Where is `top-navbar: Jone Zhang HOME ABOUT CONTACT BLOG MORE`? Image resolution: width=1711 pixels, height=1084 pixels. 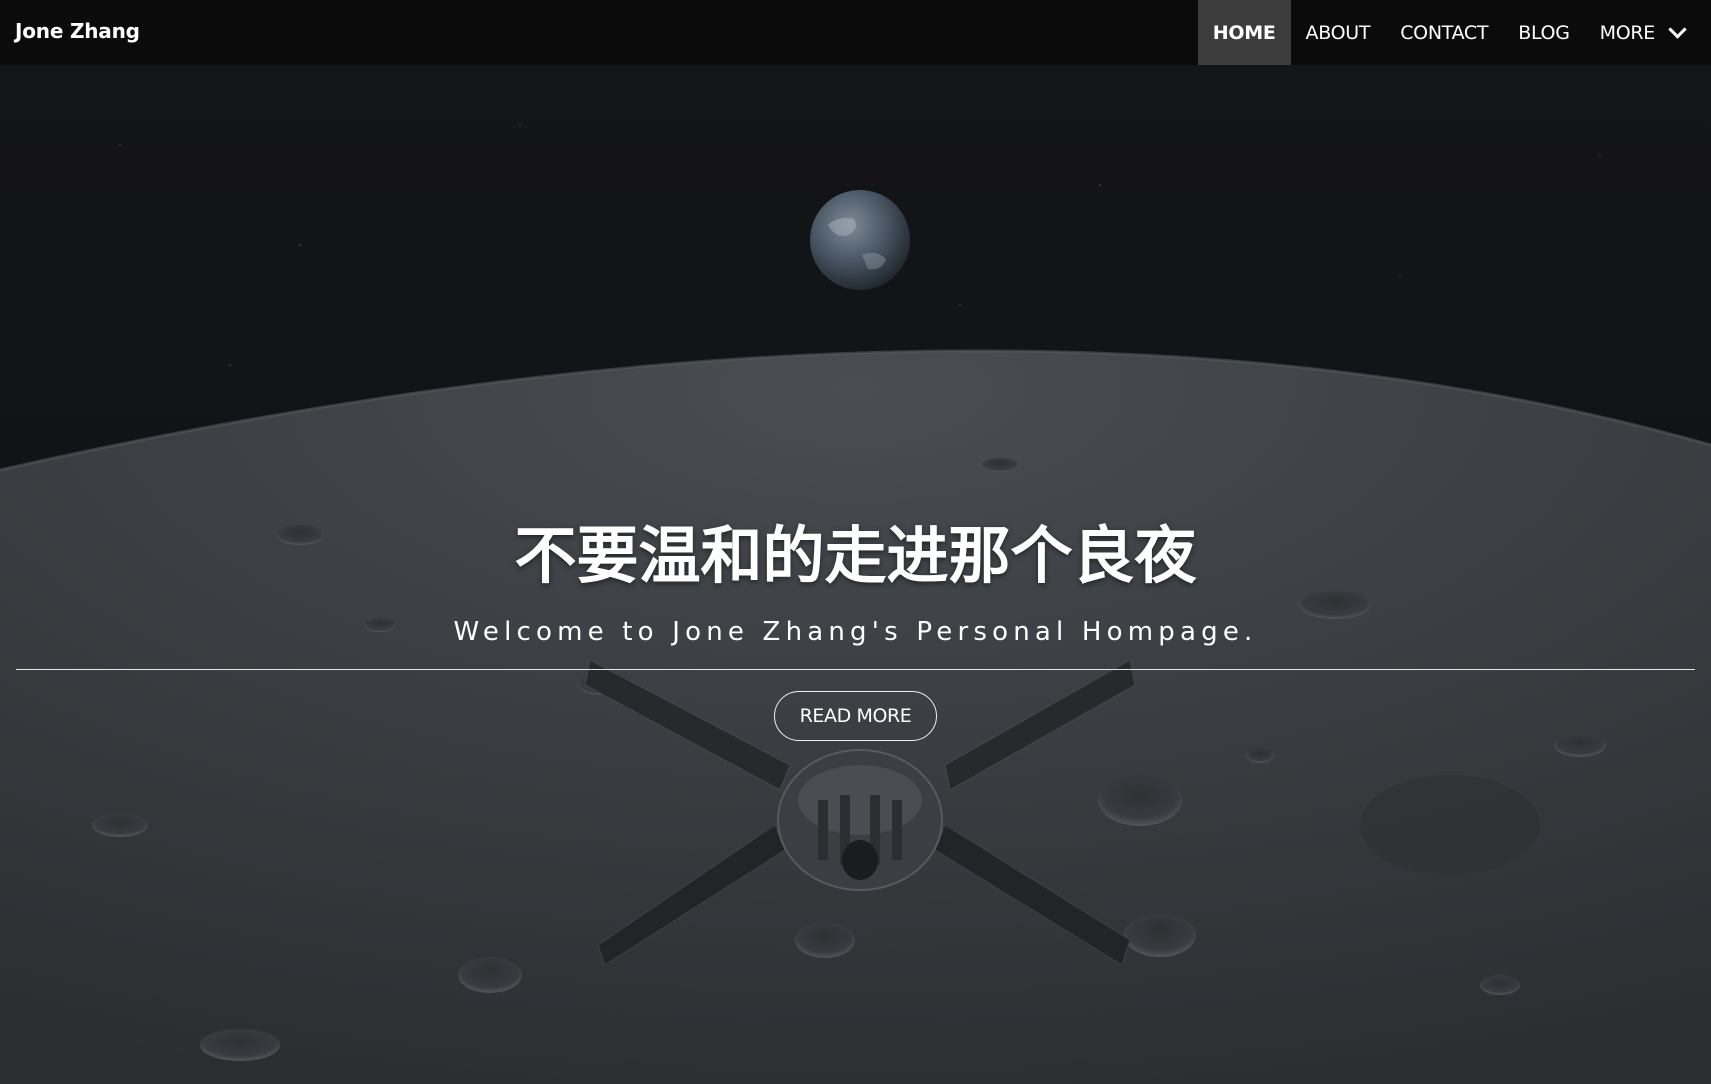 top-navbar: Jone Zhang HOME ABOUT CONTACT BLOG MORE is located at coordinates (855, 32).